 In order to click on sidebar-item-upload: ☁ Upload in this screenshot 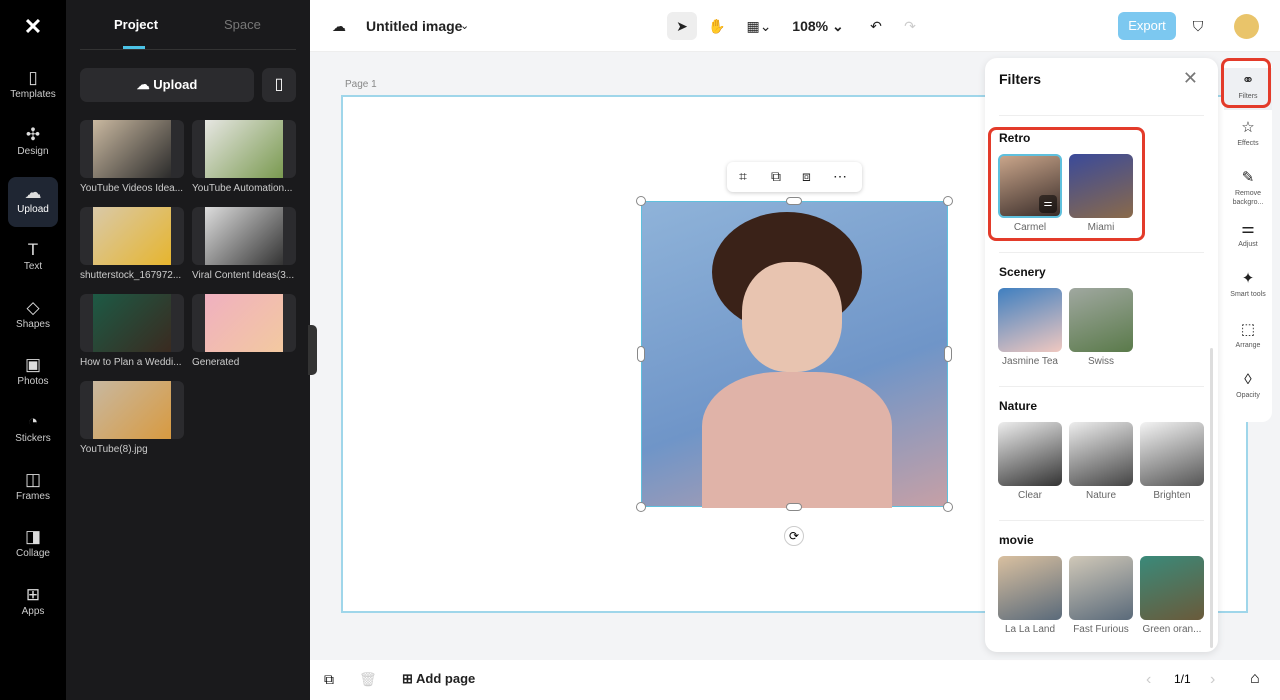, I will do `click(33, 201)`.